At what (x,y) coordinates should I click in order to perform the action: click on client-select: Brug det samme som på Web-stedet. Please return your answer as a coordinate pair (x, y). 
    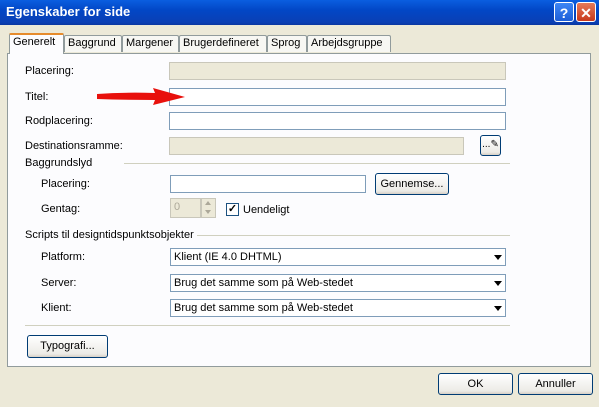
    Looking at the image, I should click on (338, 308).